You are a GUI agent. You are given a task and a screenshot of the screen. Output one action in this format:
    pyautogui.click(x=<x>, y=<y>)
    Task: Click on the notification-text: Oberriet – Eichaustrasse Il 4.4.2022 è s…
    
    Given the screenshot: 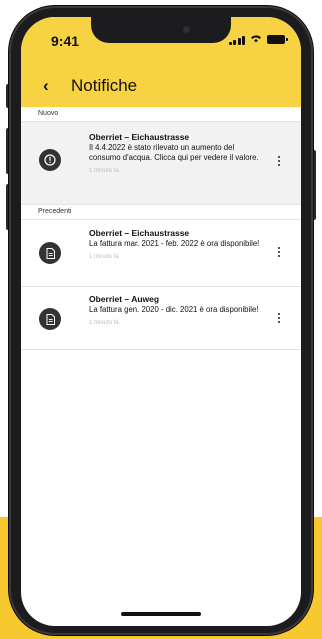 What is the action you would take?
    pyautogui.click(x=176, y=153)
    